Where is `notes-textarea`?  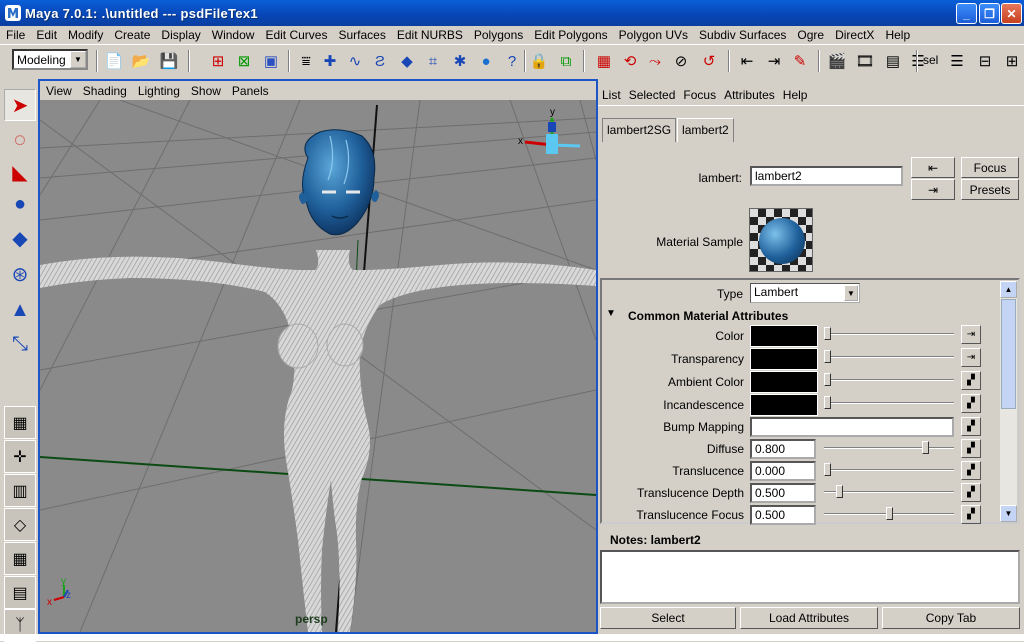
notes-textarea is located at coordinates (810, 577).